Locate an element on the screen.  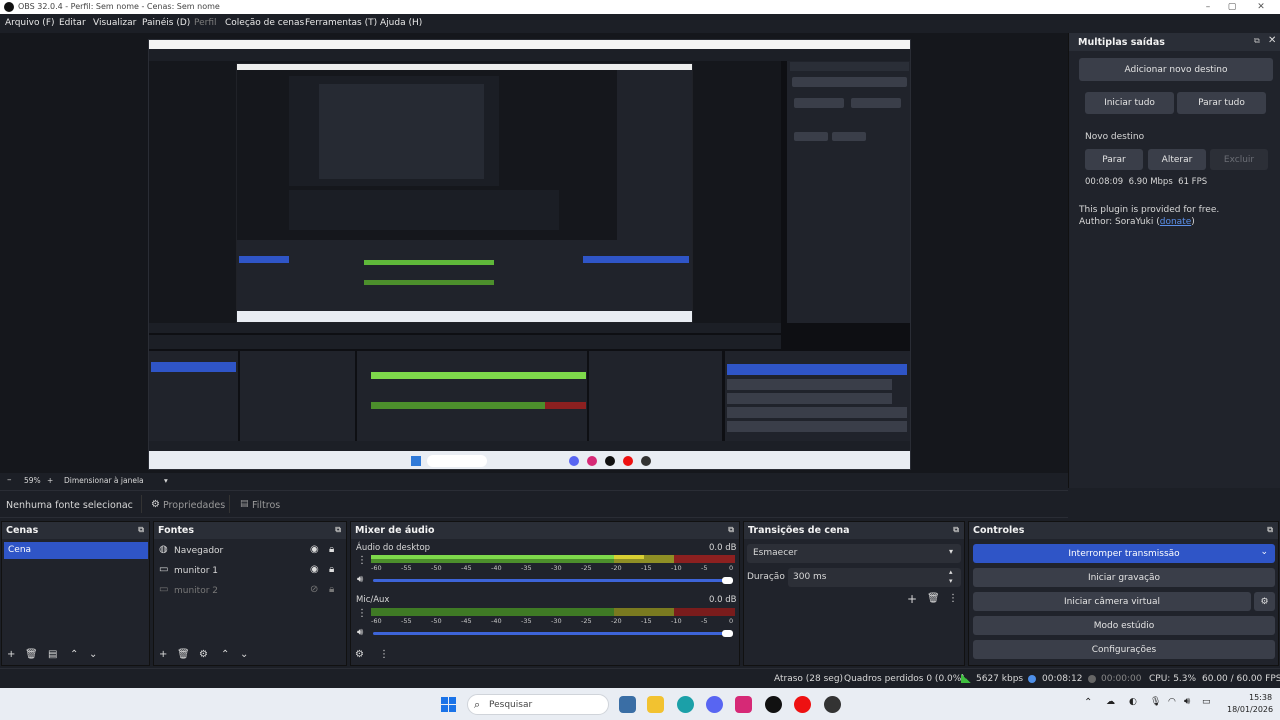
meter-yellow is located at coordinates (644, 612).